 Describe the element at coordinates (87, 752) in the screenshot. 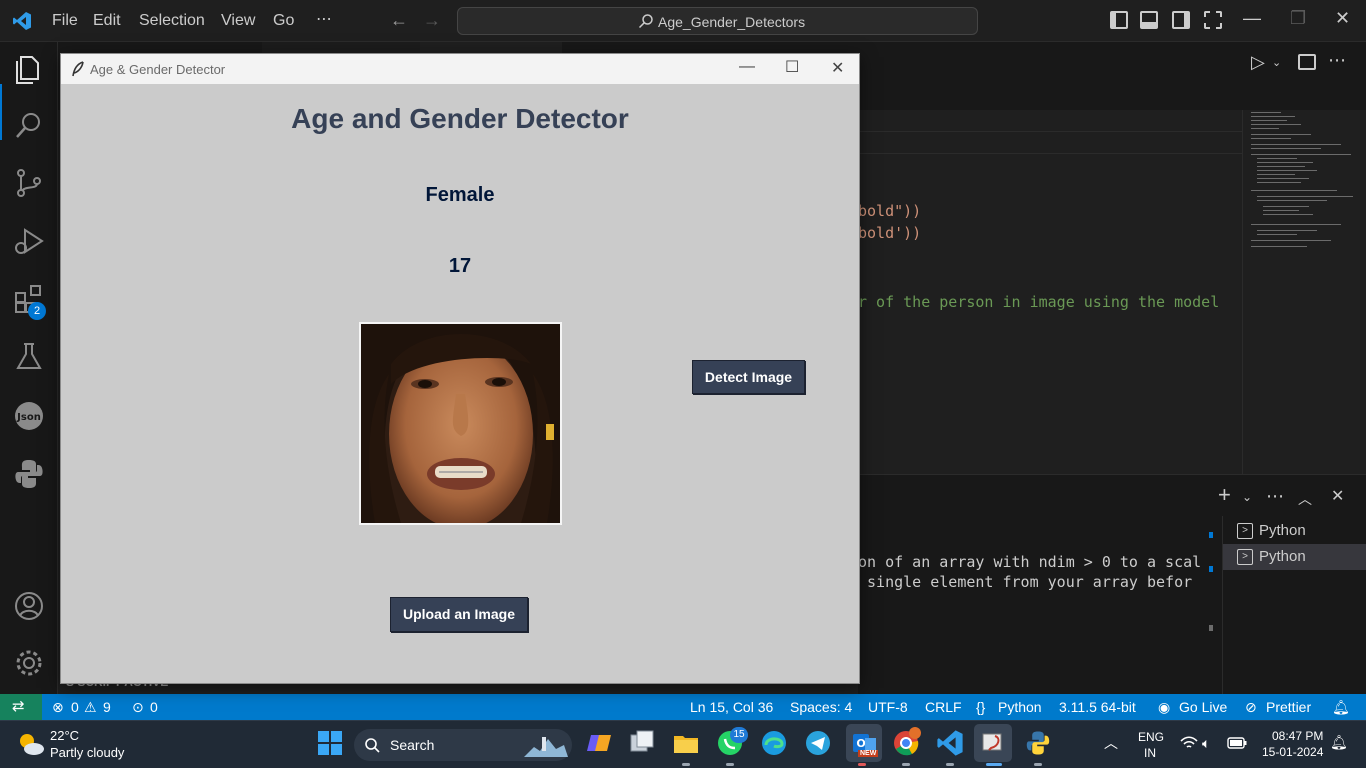

I see `weather-condition: Partly cloudy` at that location.